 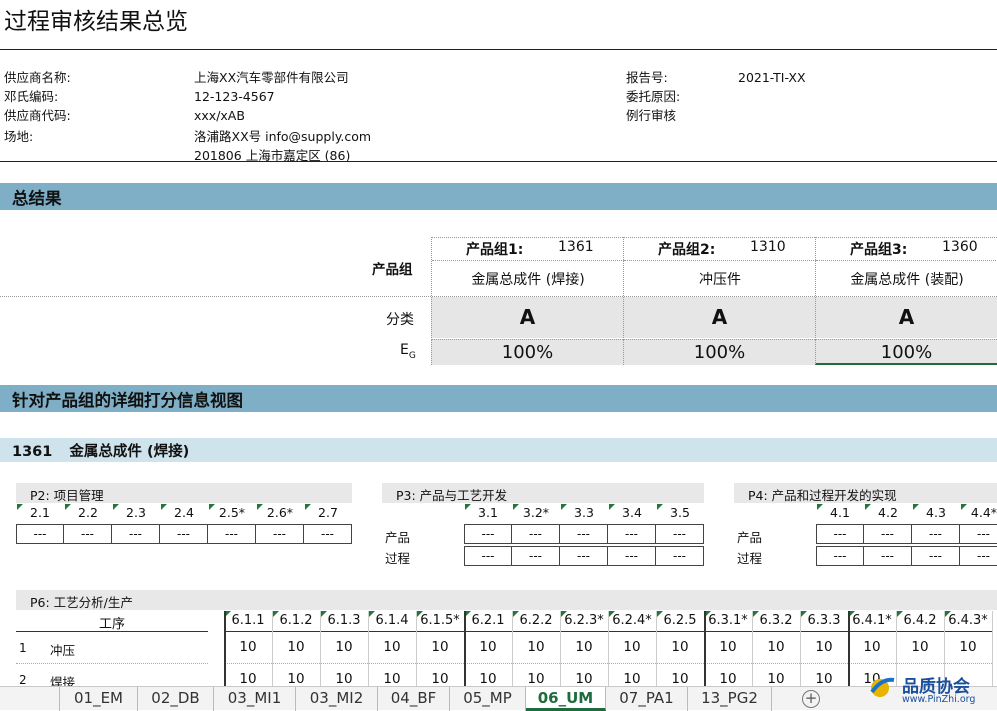 What do you see at coordinates (632, 647) in the screenshot?
I see `p6-row1-value-8: 10` at bounding box center [632, 647].